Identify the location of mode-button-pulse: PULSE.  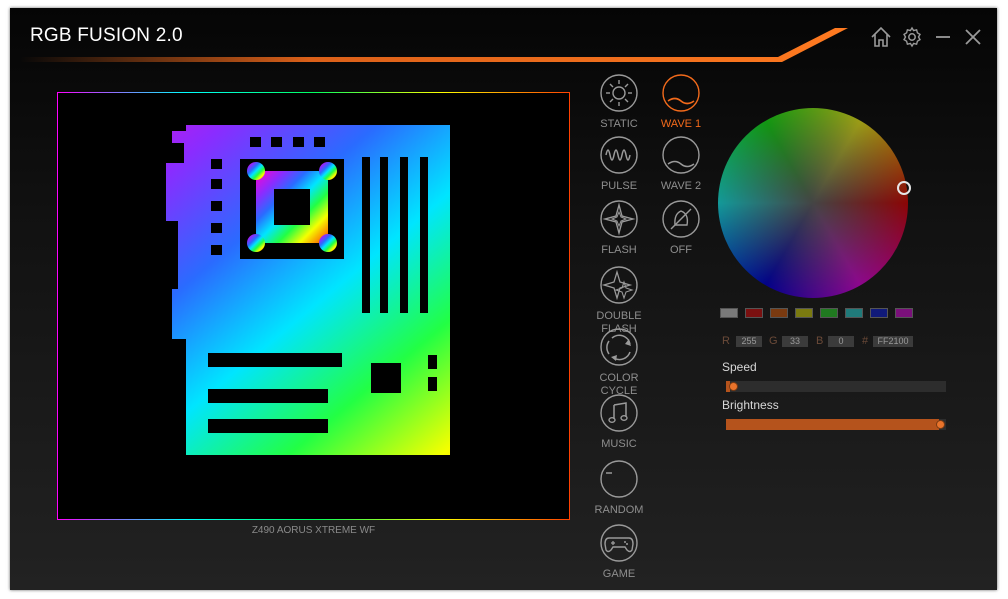
(619, 164).